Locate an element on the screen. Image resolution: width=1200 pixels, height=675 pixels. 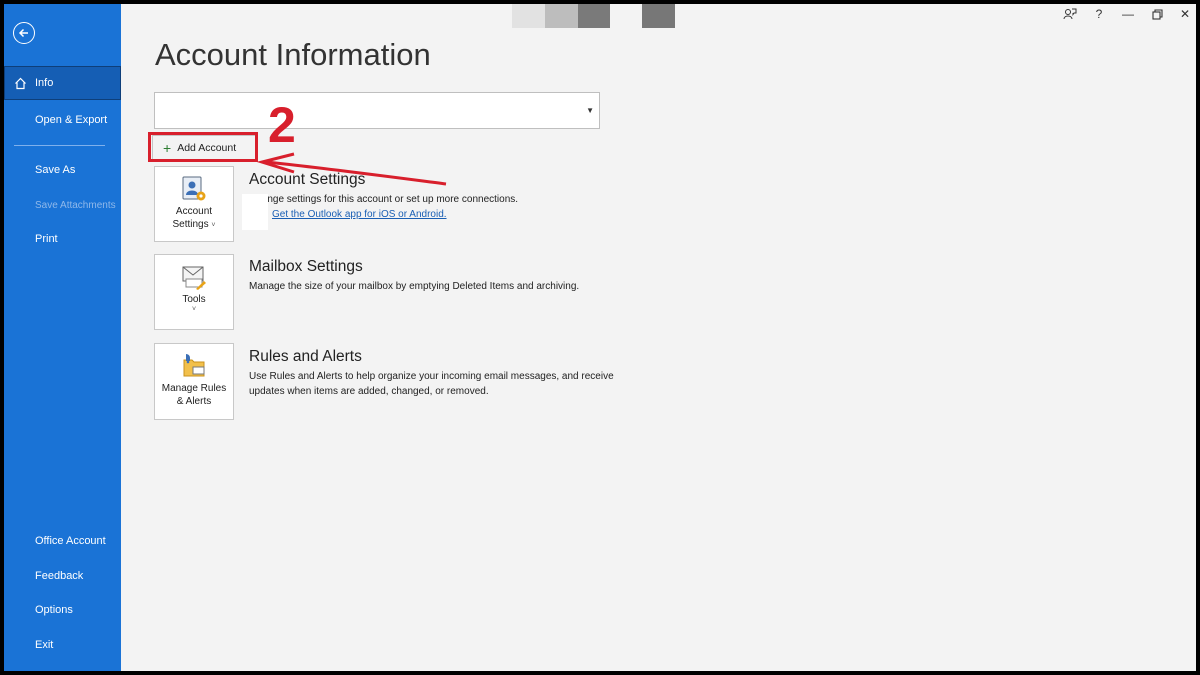
section-title-account-settings: Account Settings is located at coordinates (307, 179).